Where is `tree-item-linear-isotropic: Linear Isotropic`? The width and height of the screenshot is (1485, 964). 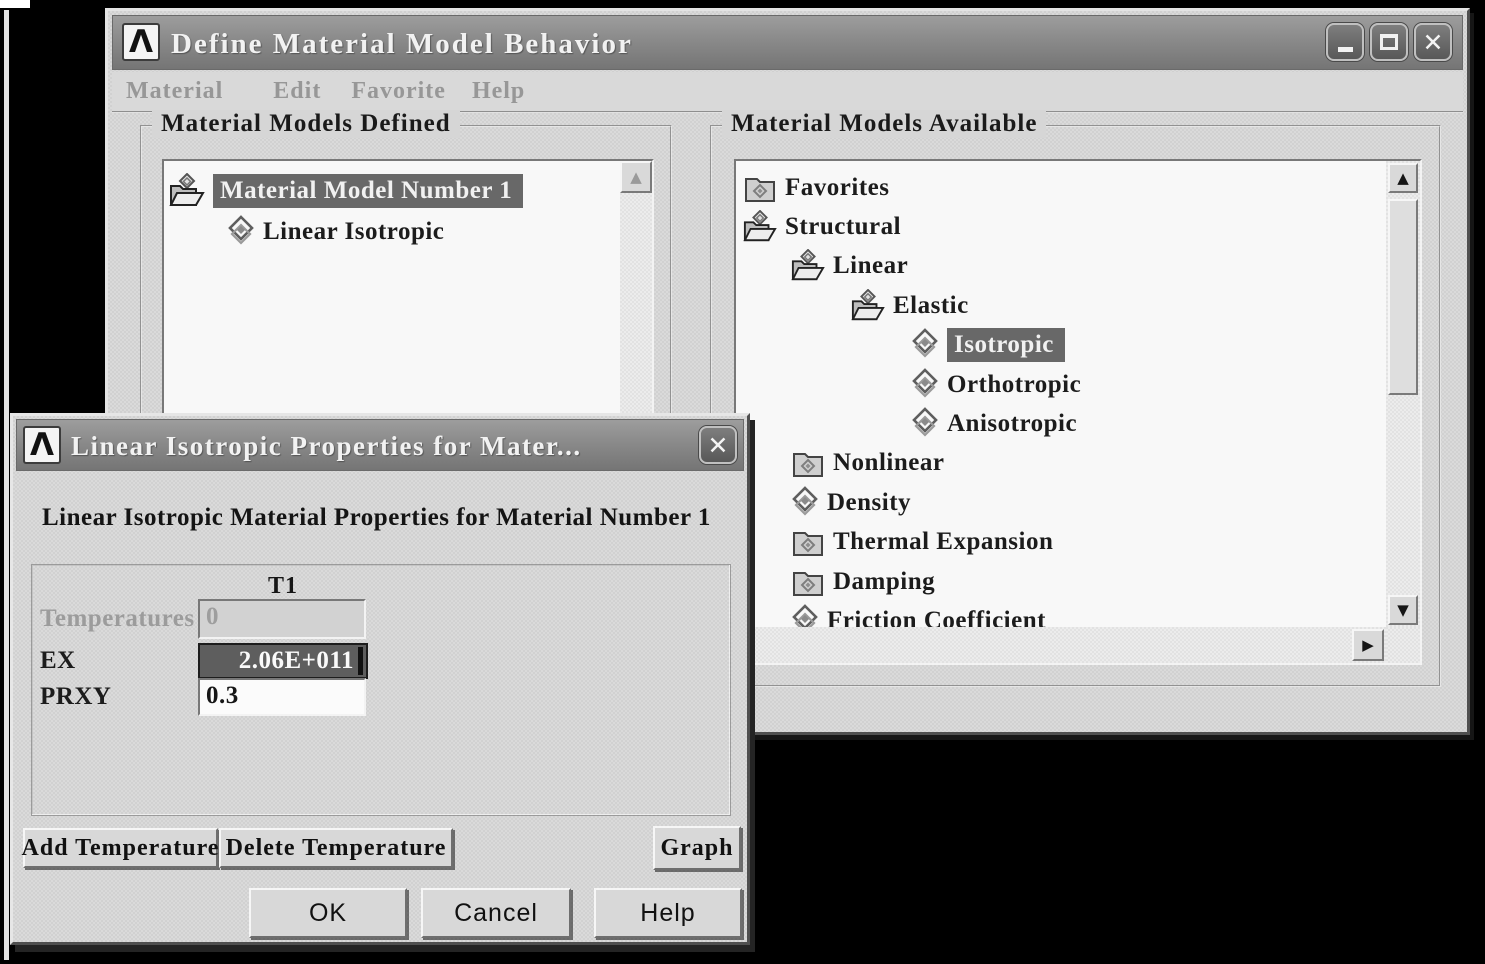 tree-item-linear-isotropic: Linear Isotropic is located at coordinates (392, 232).